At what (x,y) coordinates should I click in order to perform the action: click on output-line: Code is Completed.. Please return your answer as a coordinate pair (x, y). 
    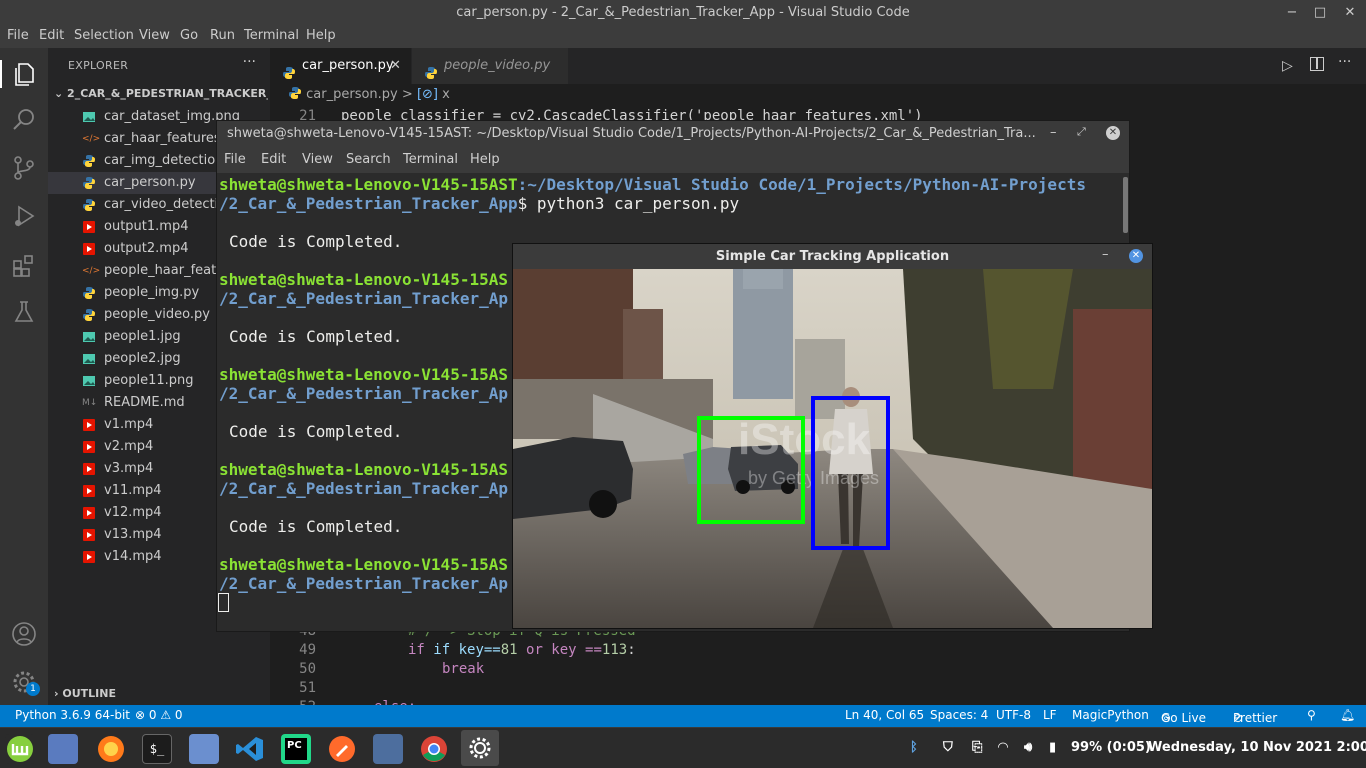
    Looking at the image, I should click on (316, 526).